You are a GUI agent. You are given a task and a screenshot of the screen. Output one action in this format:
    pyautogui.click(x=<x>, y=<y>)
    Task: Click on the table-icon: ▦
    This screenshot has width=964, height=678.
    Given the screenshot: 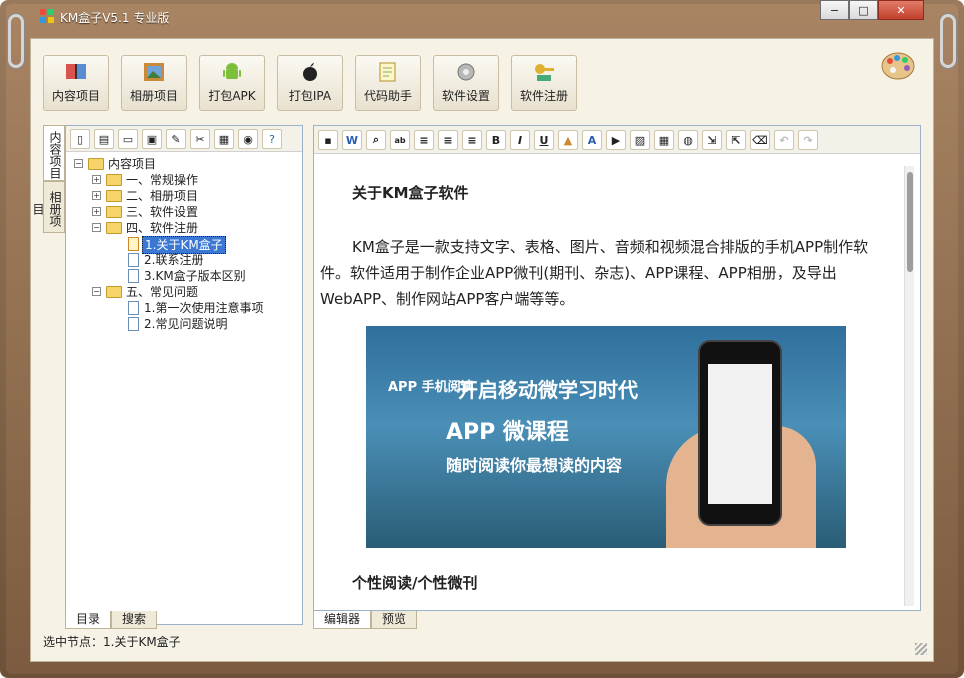 What is the action you would take?
    pyautogui.click(x=664, y=140)
    